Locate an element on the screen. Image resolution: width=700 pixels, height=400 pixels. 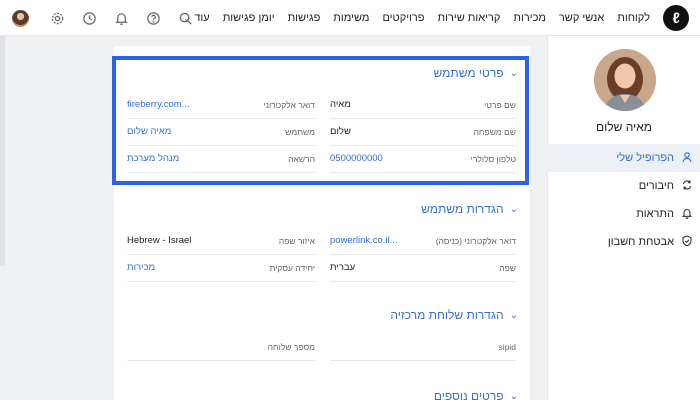
field-value-link: מכירות is located at coordinates (141, 267).